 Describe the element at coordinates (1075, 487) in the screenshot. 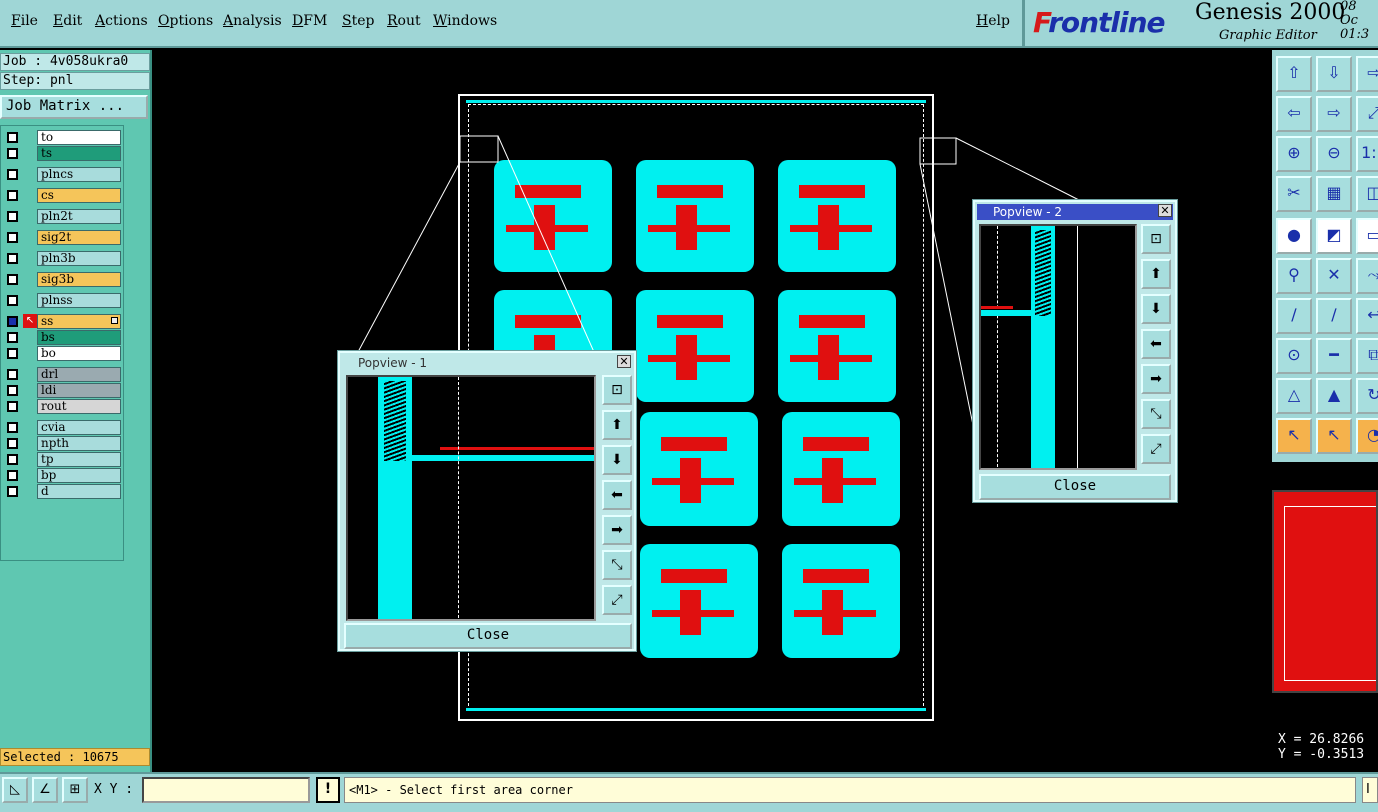

I see `popview-2-close-button: Close` at that location.